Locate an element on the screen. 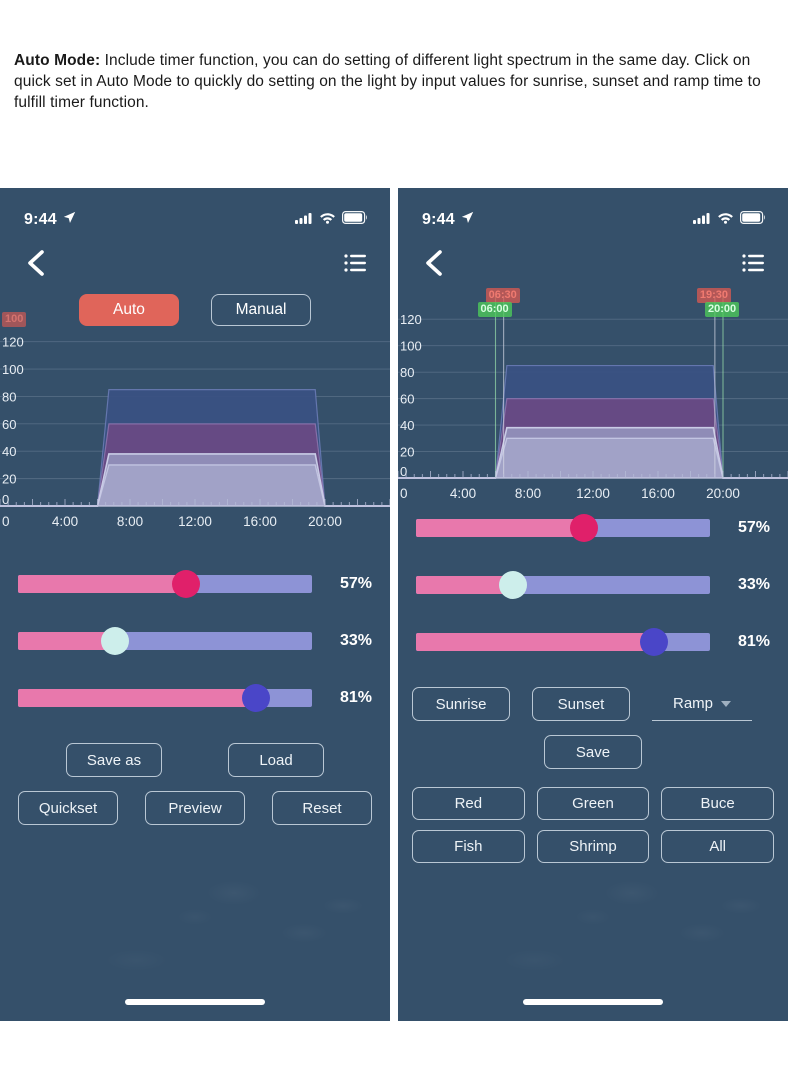 This screenshot has height=1069, width=790. mode-tab-auto-label: Auto is located at coordinates (129, 309).